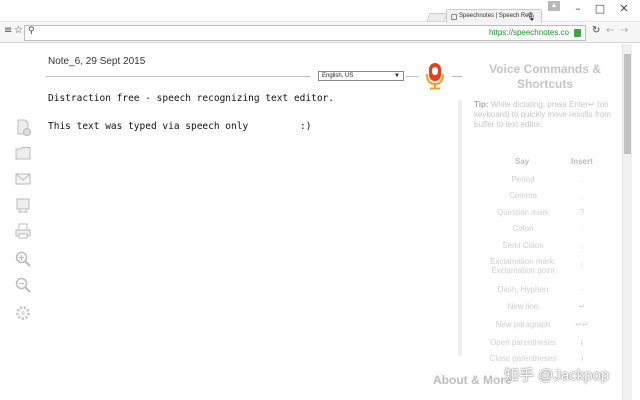 The height and width of the screenshot is (400, 640). Describe the element at coordinates (627, 222) in the screenshot. I see `scrollbar` at that location.